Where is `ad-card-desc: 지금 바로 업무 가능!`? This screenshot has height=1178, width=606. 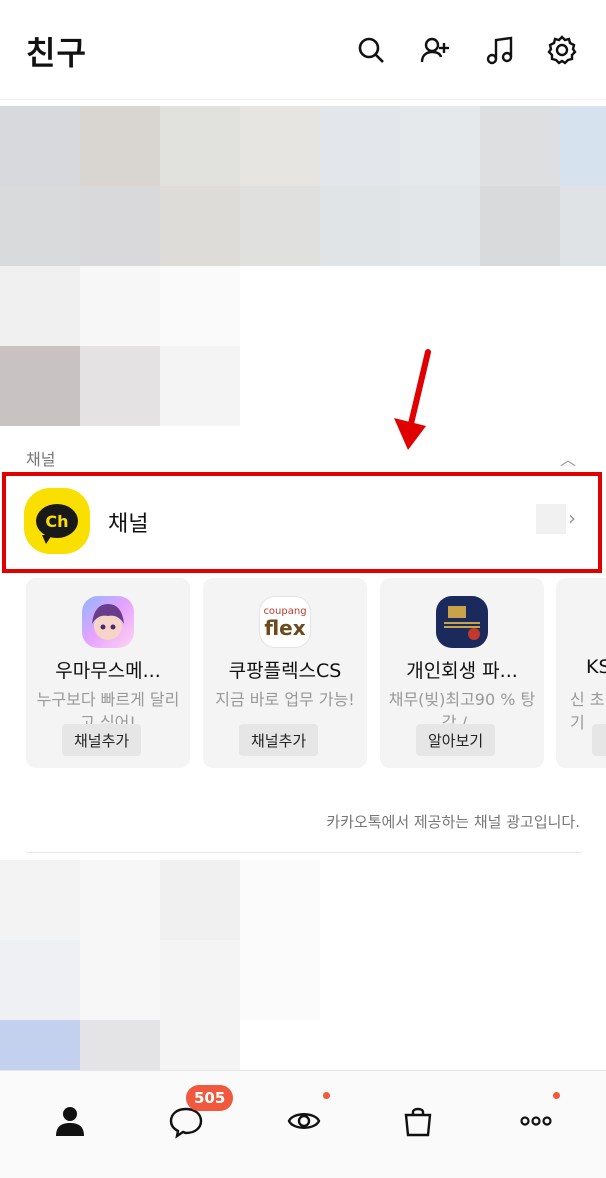 ad-card-desc: 지금 바로 업무 가능! is located at coordinates (285, 699).